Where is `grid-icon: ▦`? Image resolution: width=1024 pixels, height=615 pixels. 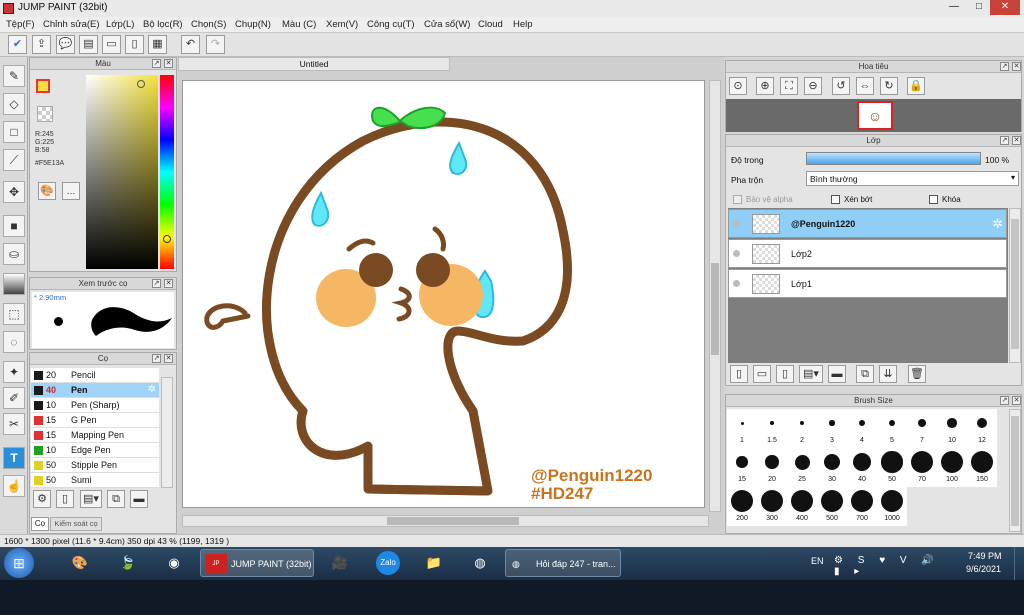
grid-icon: ▦ is located at coordinates (157, 44).